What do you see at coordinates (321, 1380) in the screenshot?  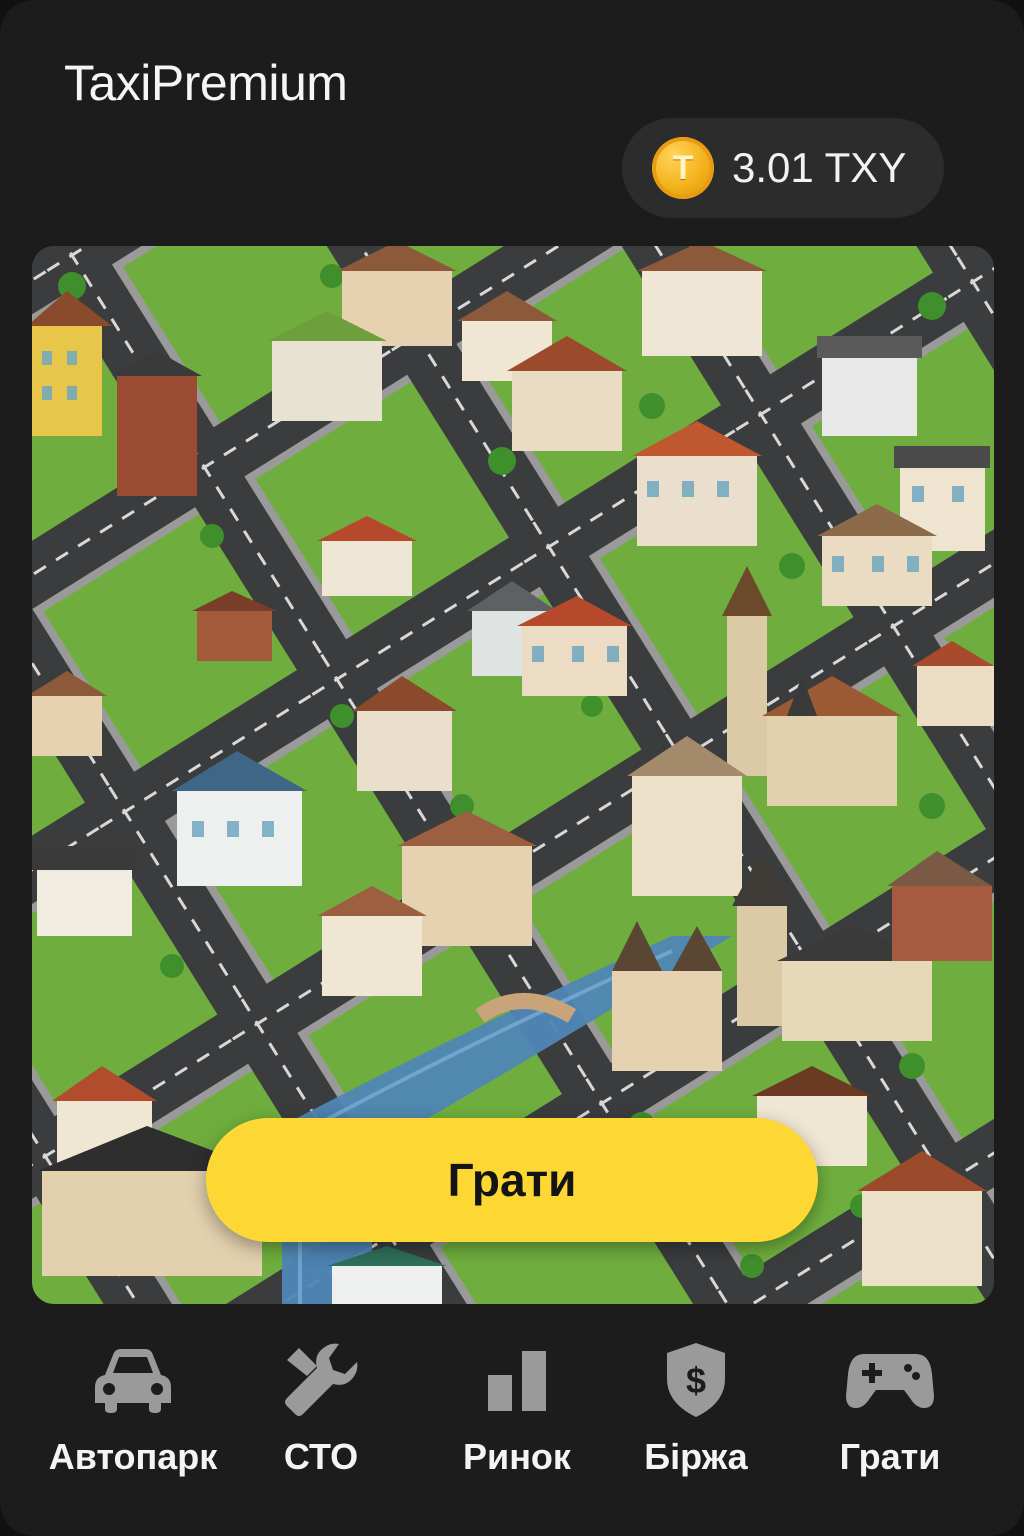 I see `wrench-icon` at bounding box center [321, 1380].